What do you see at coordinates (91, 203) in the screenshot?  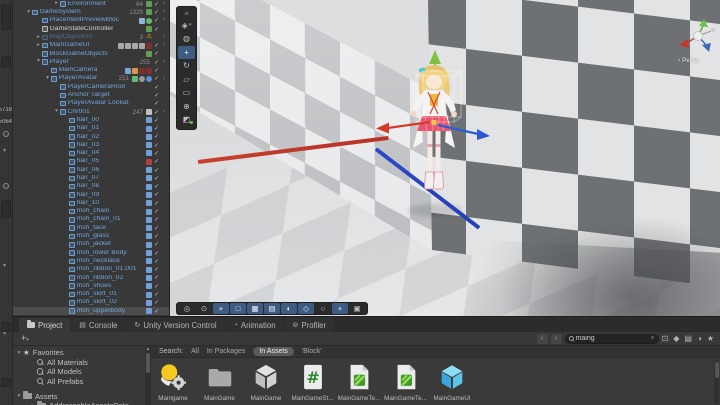 I see `hierarchy-row-hair_10: hair_10 ✓` at bounding box center [91, 203].